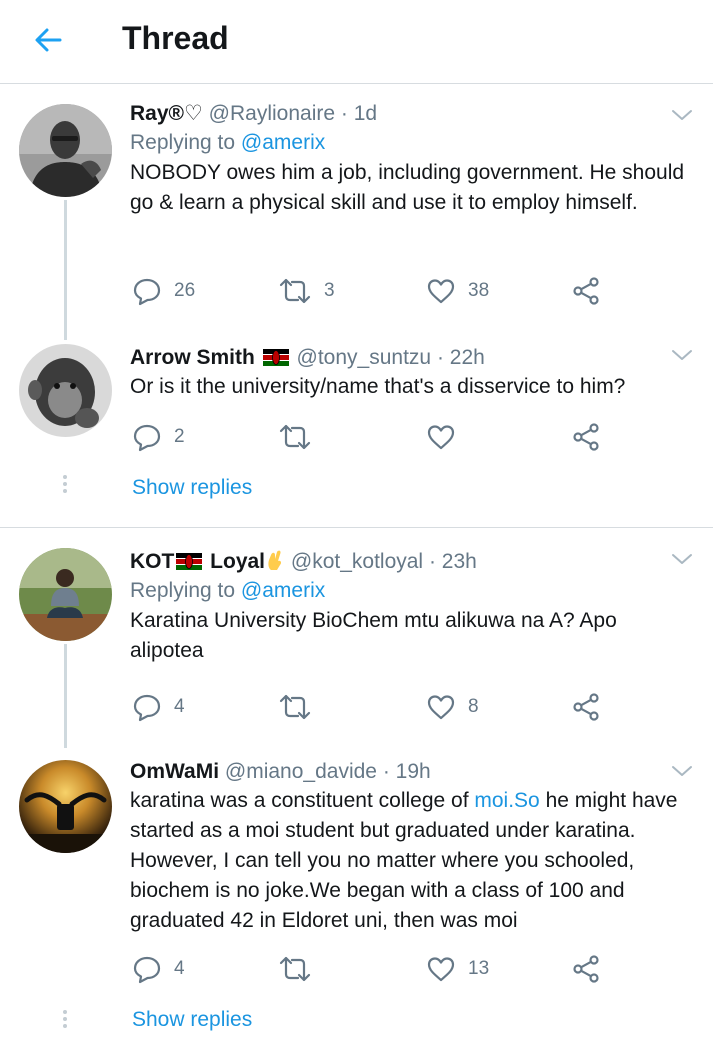  What do you see at coordinates (365, 113) in the screenshot?
I see `timestamp: 1d` at bounding box center [365, 113].